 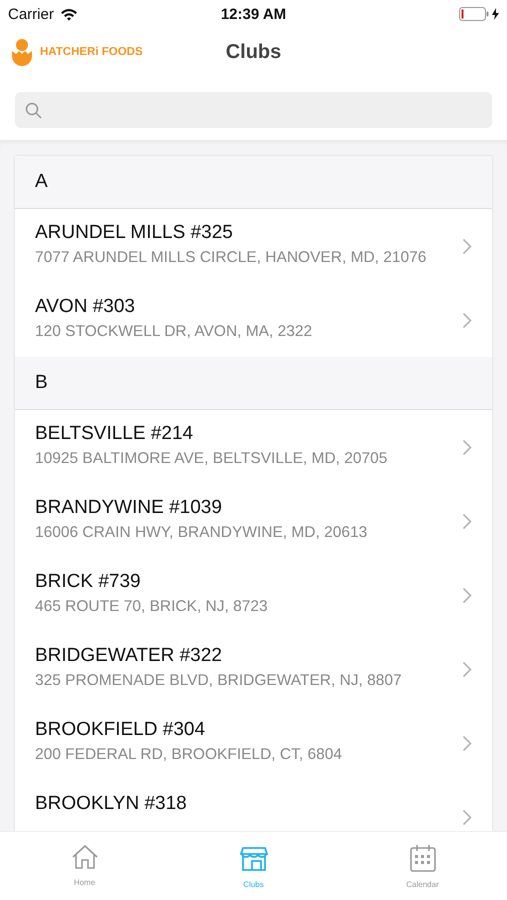 I want to click on club-address: 325 PROMENADE BLVD, BRIDGEWATER, NJ, 8807, so click(x=219, y=681).